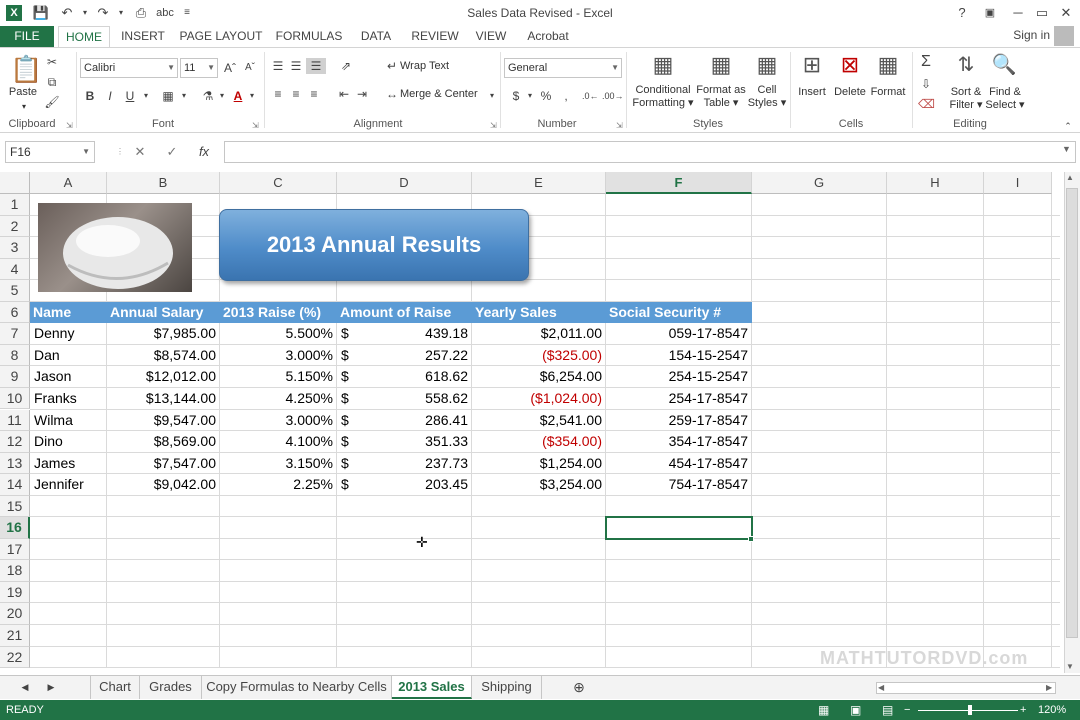 This screenshot has height=720, width=1080. What do you see at coordinates (168, 96) in the screenshot?
I see `borders-icon: ▦` at bounding box center [168, 96].